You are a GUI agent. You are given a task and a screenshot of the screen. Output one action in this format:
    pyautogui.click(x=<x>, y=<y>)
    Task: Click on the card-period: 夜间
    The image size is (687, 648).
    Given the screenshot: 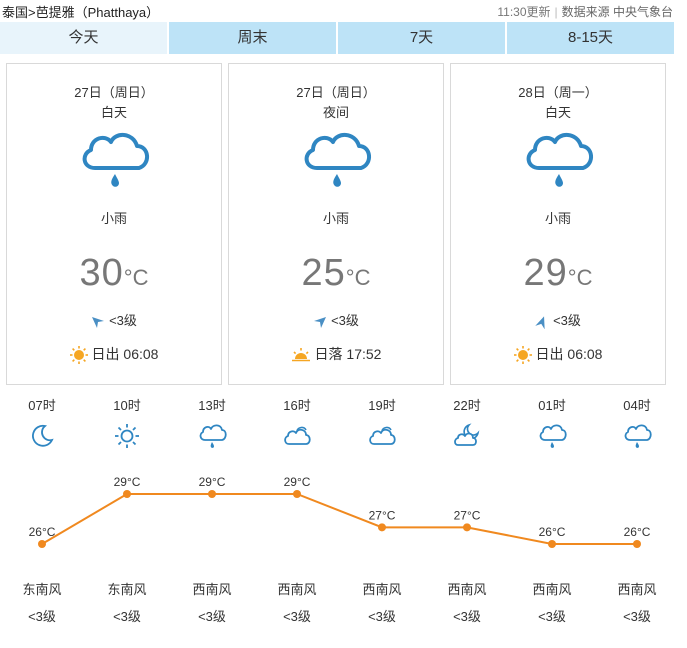 What is the action you would take?
    pyautogui.click(x=335, y=112)
    